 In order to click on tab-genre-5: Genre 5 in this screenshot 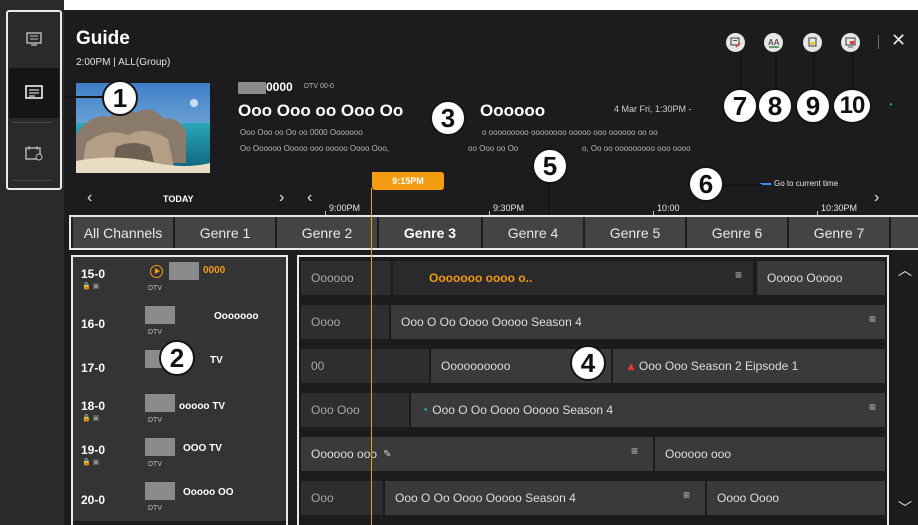, I will do `click(635, 232)`.